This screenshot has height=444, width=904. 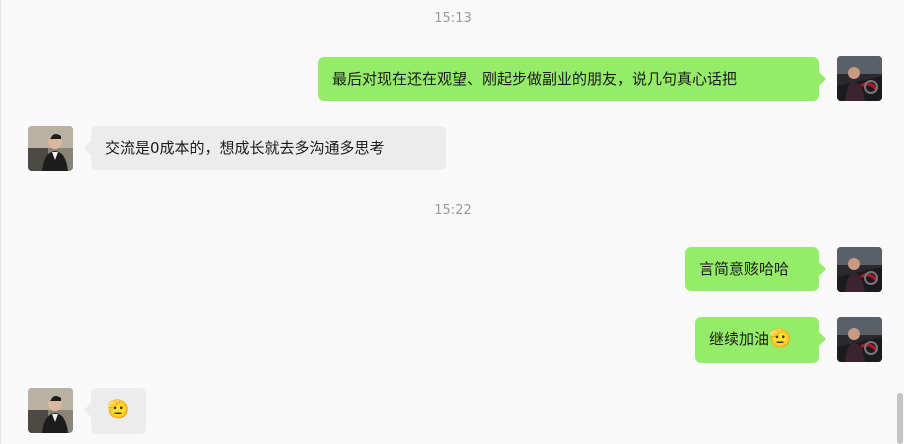 What do you see at coordinates (739, 339) in the screenshot?
I see `message-text: 继续加油` at bounding box center [739, 339].